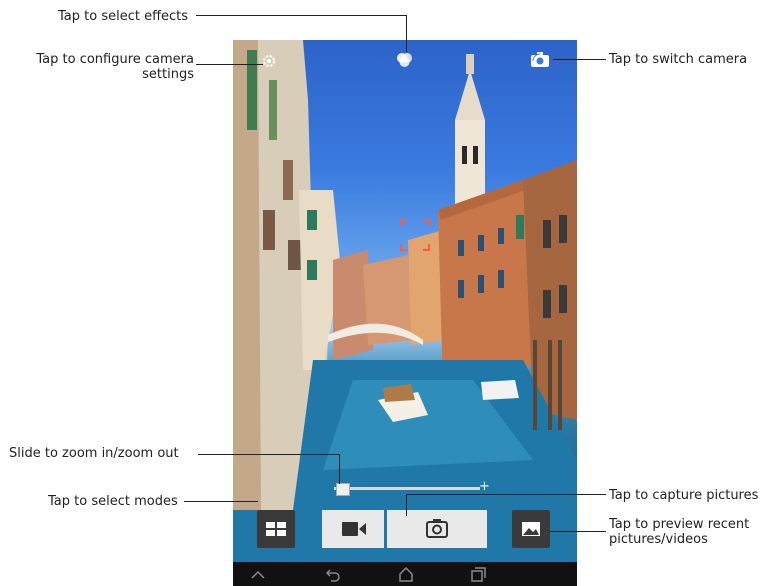  Describe the element at coordinates (478, 574) in the screenshot. I see `recent-apps-icon` at that location.